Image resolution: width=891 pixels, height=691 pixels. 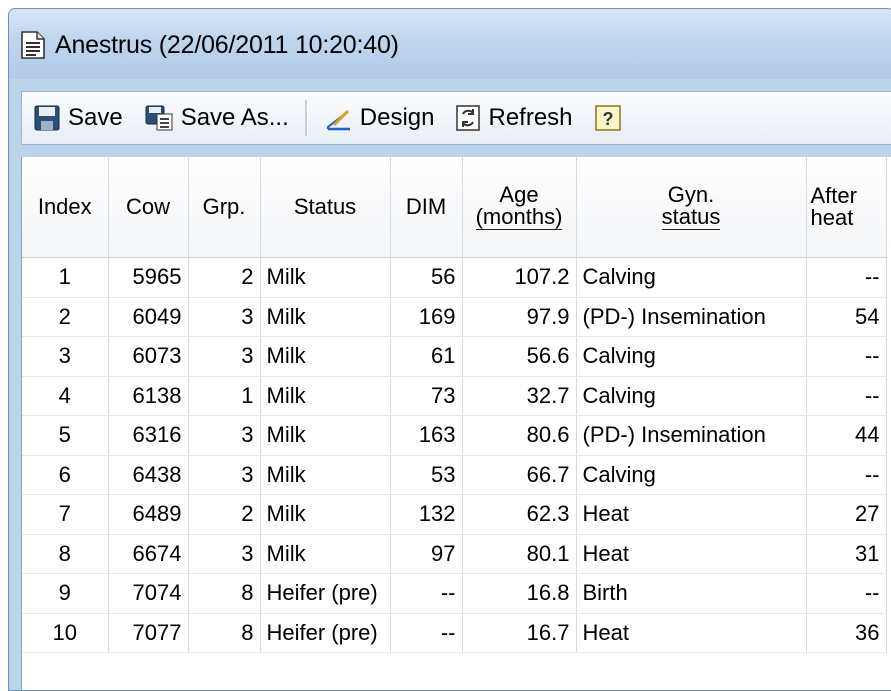 I want to click on table-row: 2 6049 3 Milk 169 97.9 (PD-) Insemination 54, so click(x=454, y=317).